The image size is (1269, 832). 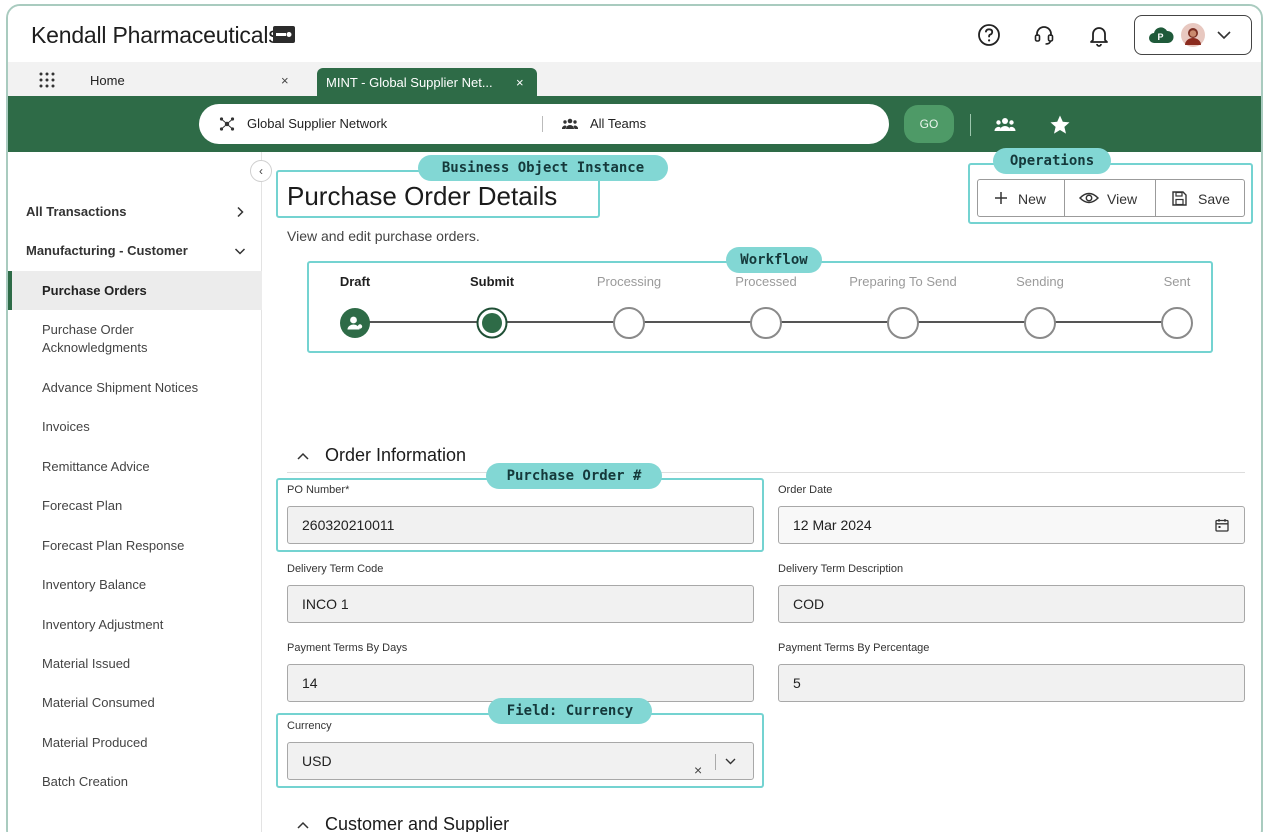 What do you see at coordinates (95, 339) in the screenshot?
I see `sidebar-item-purchase-order-acknowledgments: Purchase Order Acknowledgments` at bounding box center [95, 339].